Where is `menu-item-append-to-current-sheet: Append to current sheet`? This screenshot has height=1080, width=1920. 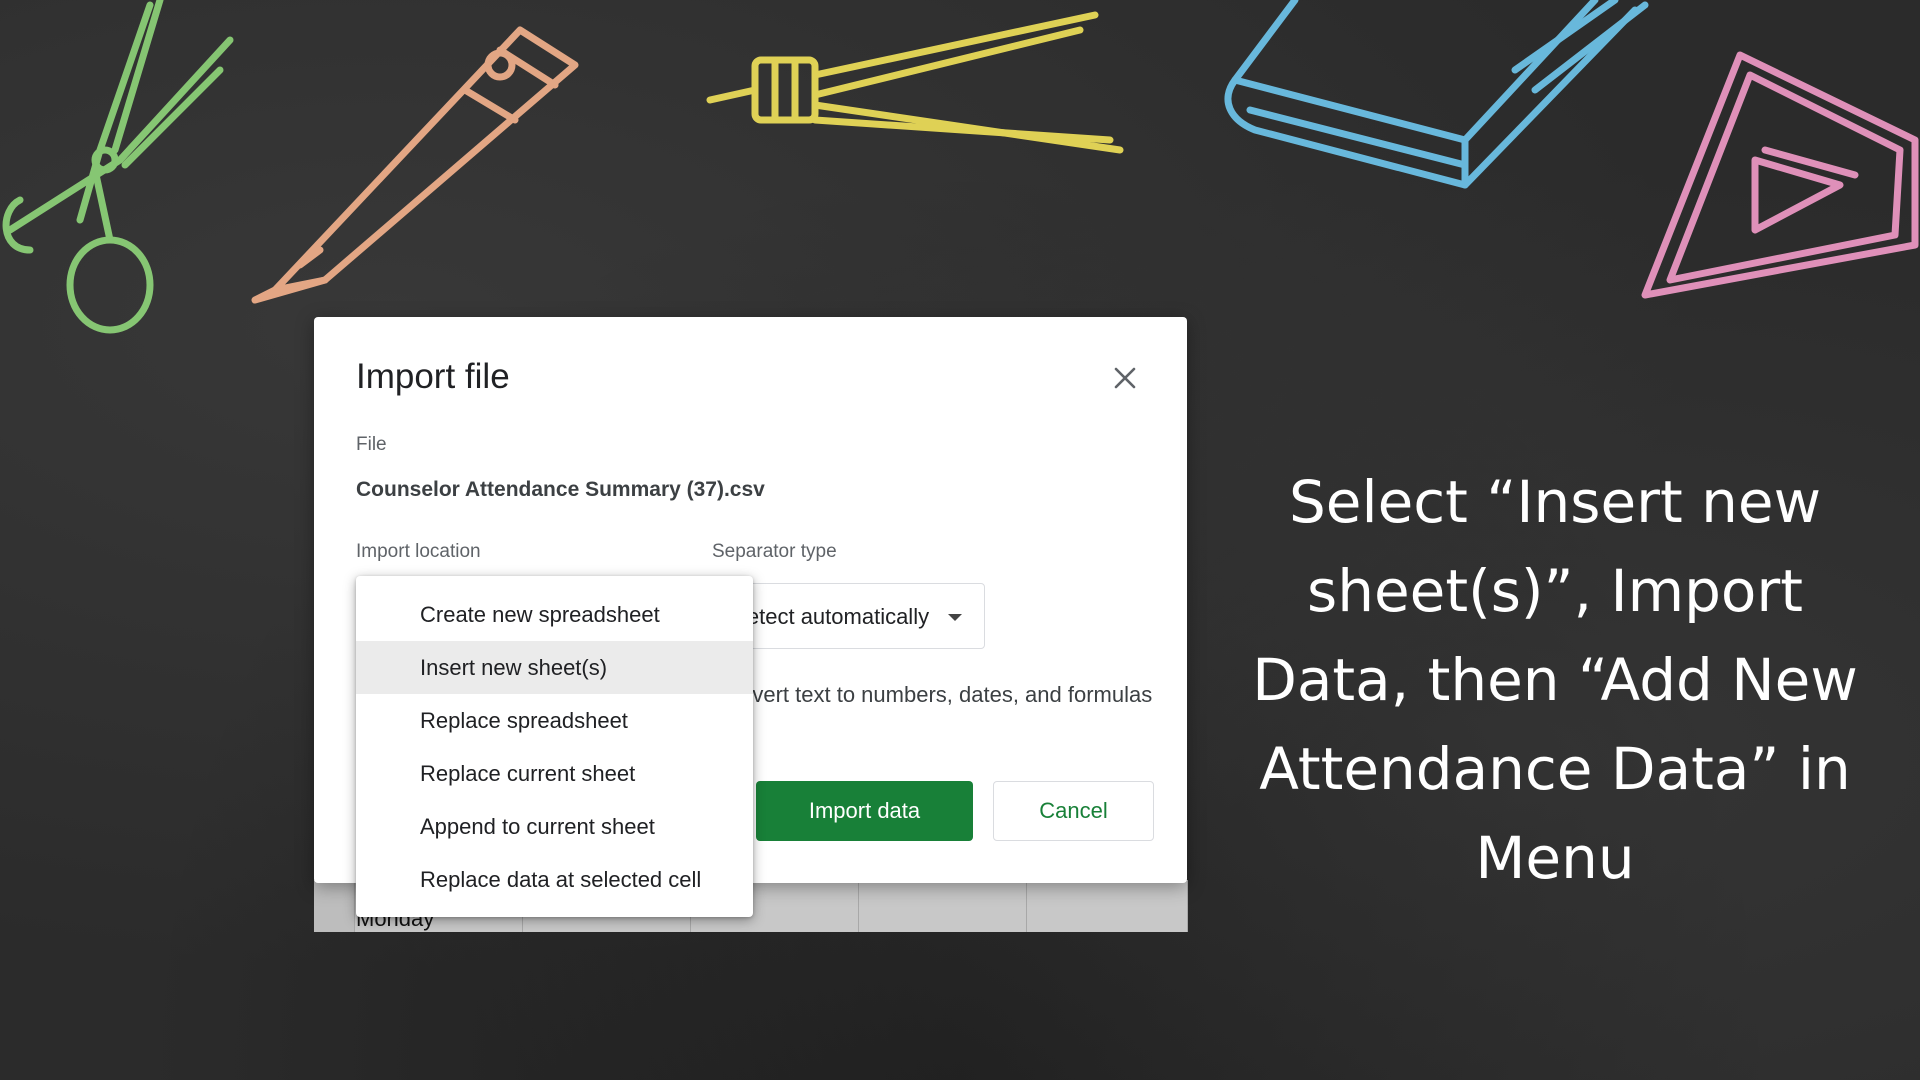 menu-item-append-to-current-sheet: Append to current sheet is located at coordinates (554, 826).